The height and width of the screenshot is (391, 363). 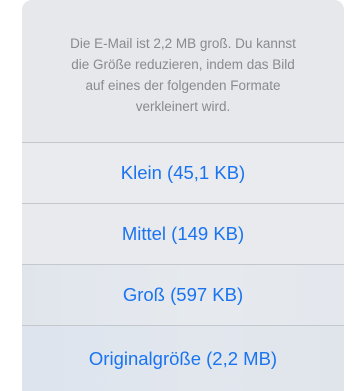 What do you see at coordinates (183, 172) in the screenshot?
I see `option-small-button: Klein (45,1 KB)` at bounding box center [183, 172].